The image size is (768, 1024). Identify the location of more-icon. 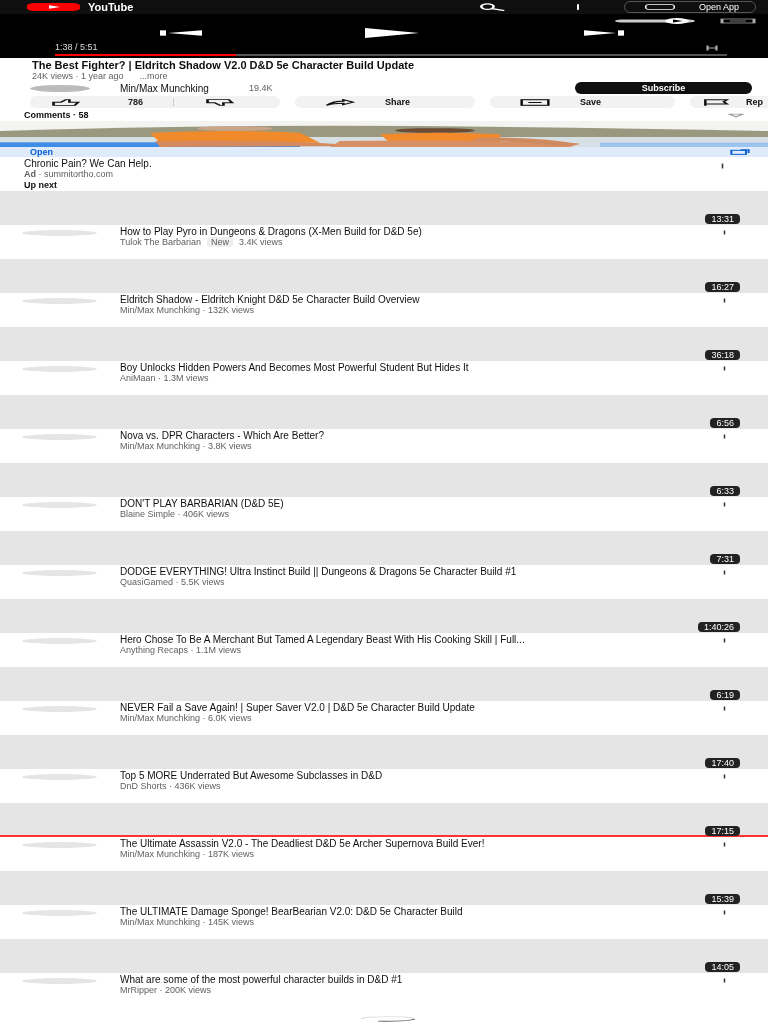
(577, 7).